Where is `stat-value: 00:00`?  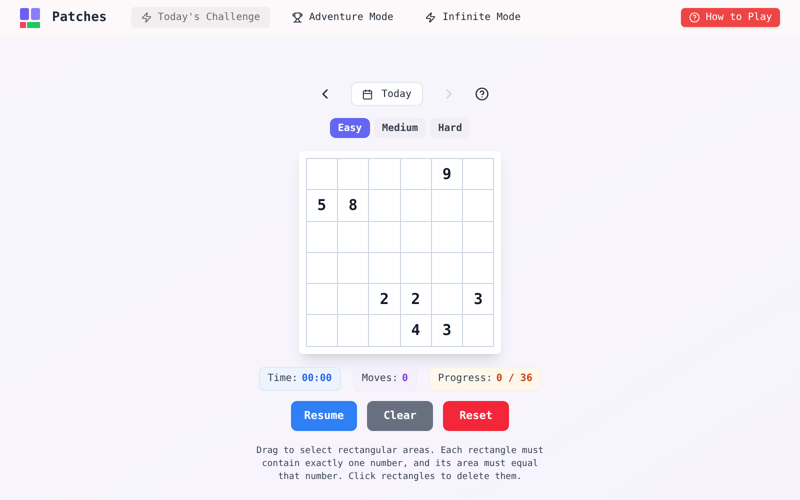 stat-value: 00:00 is located at coordinates (317, 379).